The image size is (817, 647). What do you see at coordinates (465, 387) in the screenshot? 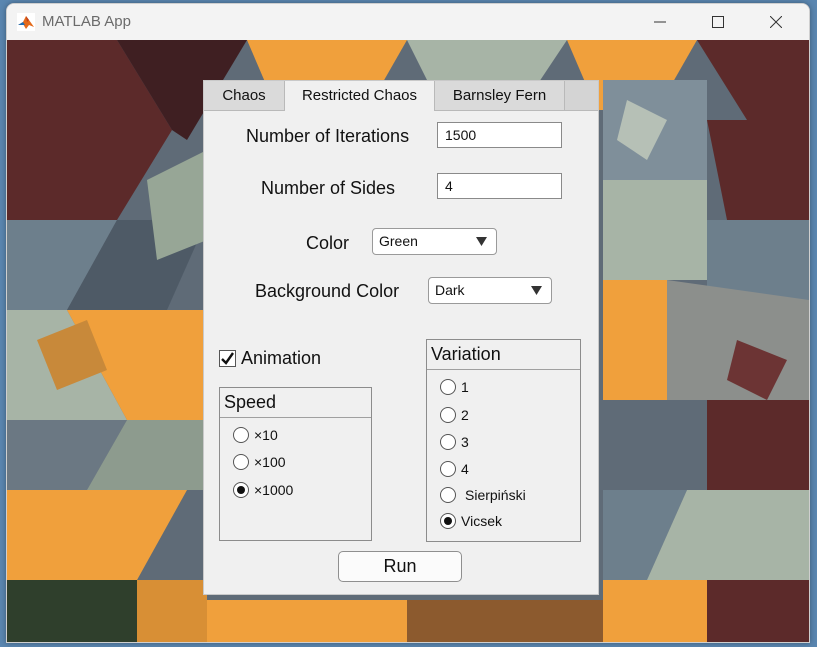
I see `variation-radio-label: 1` at bounding box center [465, 387].